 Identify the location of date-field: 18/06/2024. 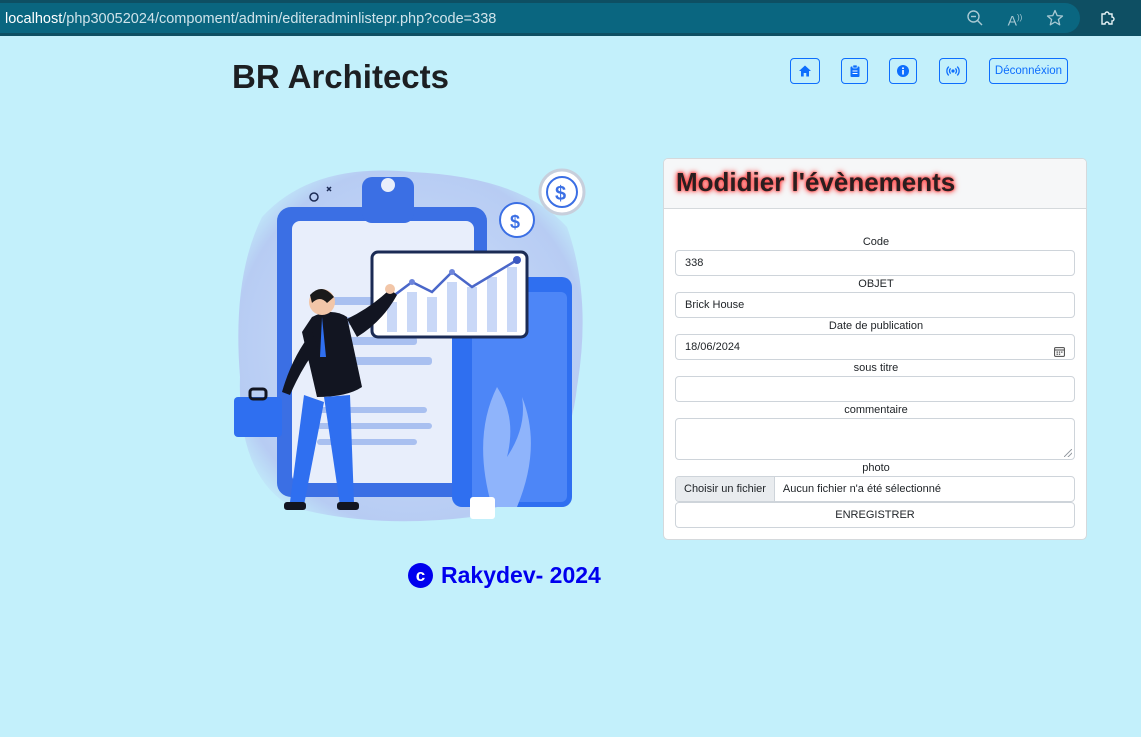
(875, 347).